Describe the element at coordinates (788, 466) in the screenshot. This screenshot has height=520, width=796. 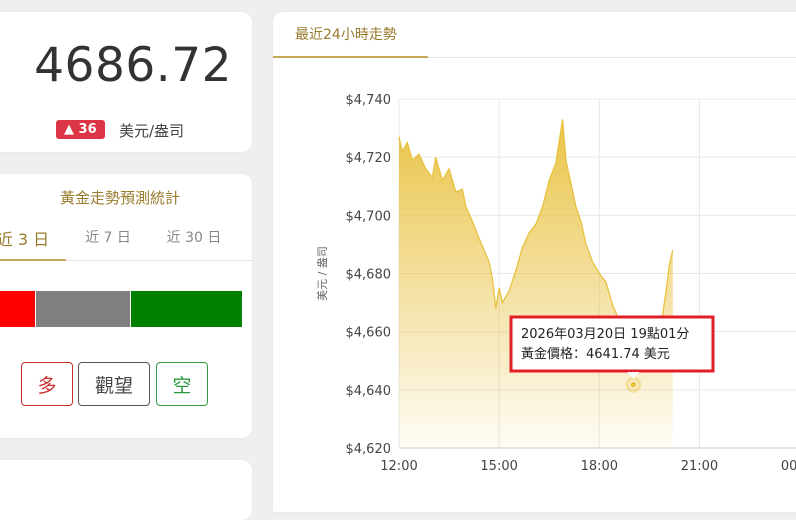
I see `x-tick-label: 00:00` at that location.